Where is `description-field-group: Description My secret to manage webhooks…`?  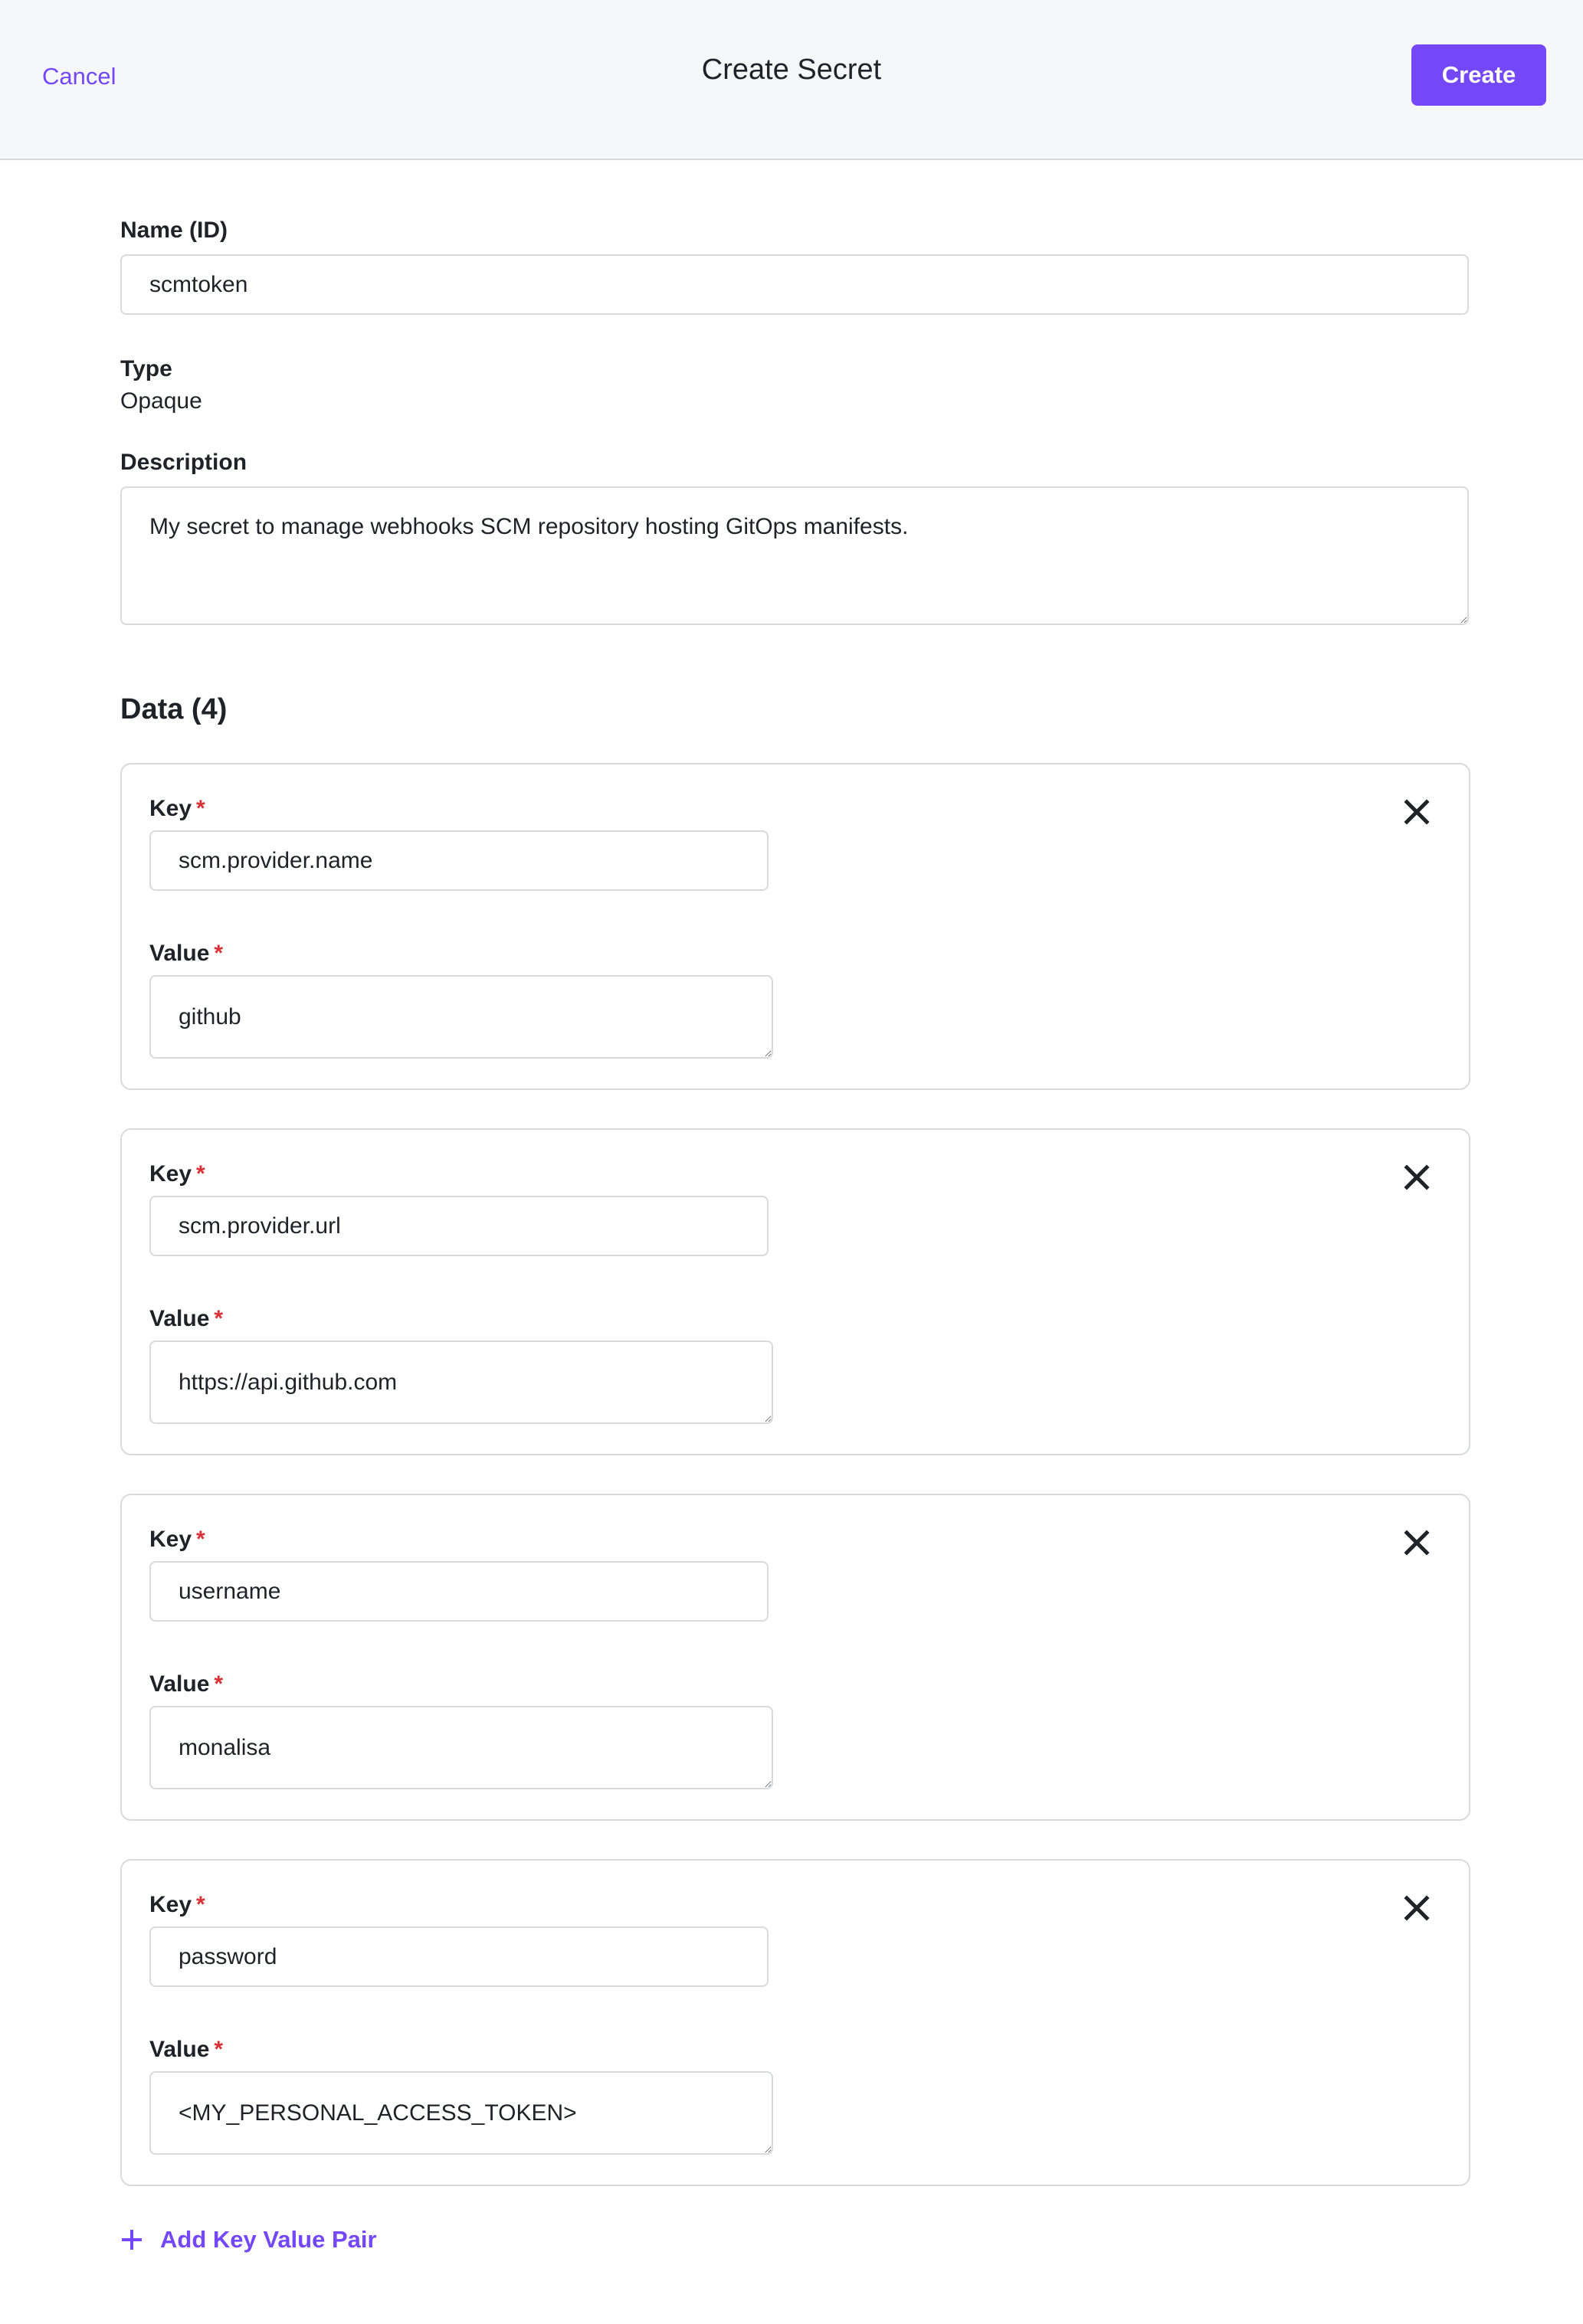 description-field-group: Description My secret to manage webhooks… is located at coordinates (794, 536).